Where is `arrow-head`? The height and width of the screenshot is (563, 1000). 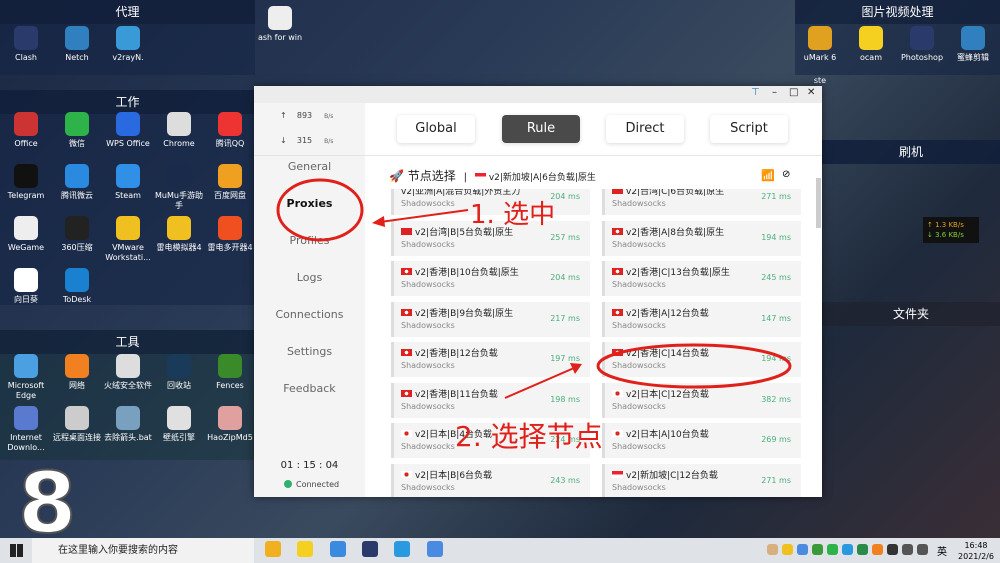
arrow-head is located at coordinates (378, 221).